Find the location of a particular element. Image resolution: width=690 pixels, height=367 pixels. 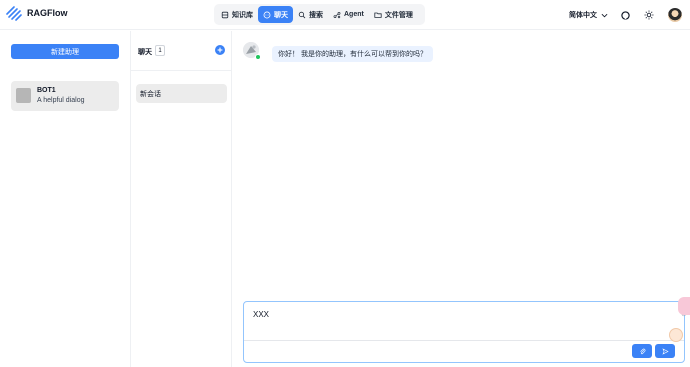

main-nav: 知识库 聊天 搜索 Agent 文件管理 is located at coordinates (319, 14).